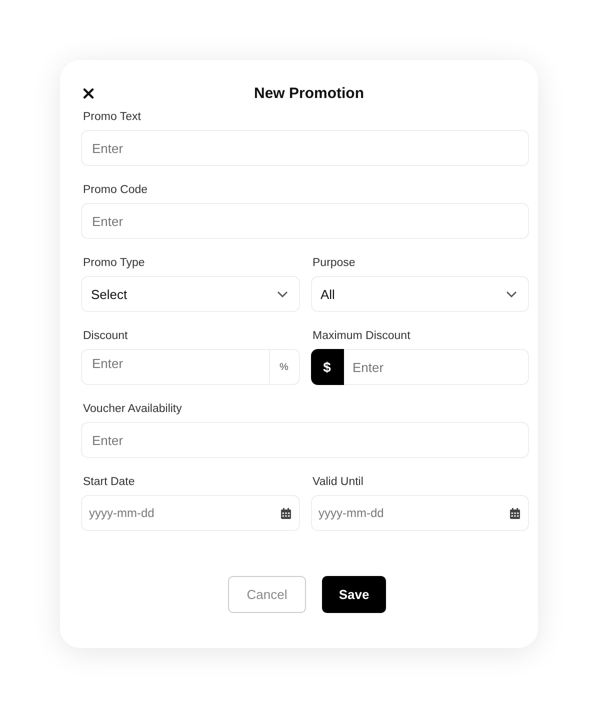 Image resolution: width=598 pixels, height=708 pixels. Describe the element at coordinates (106, 336) in the screenshot. I see `field-label: Discount` at that location.